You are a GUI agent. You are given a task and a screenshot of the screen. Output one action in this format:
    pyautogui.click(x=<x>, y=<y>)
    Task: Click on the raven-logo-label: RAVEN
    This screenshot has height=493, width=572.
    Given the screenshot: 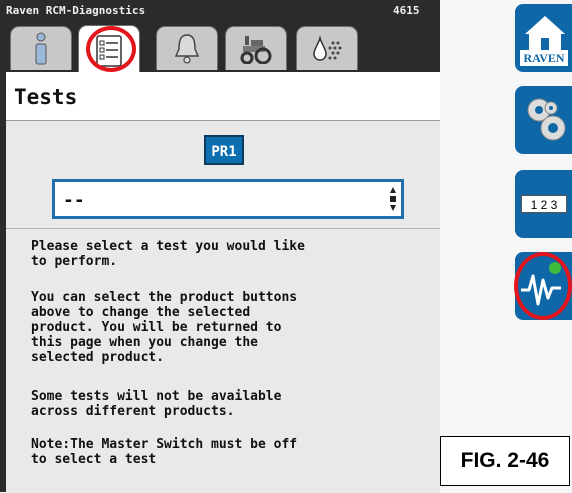 What is the action you would take?
    pyautogui.click(x=544, y=58)
    